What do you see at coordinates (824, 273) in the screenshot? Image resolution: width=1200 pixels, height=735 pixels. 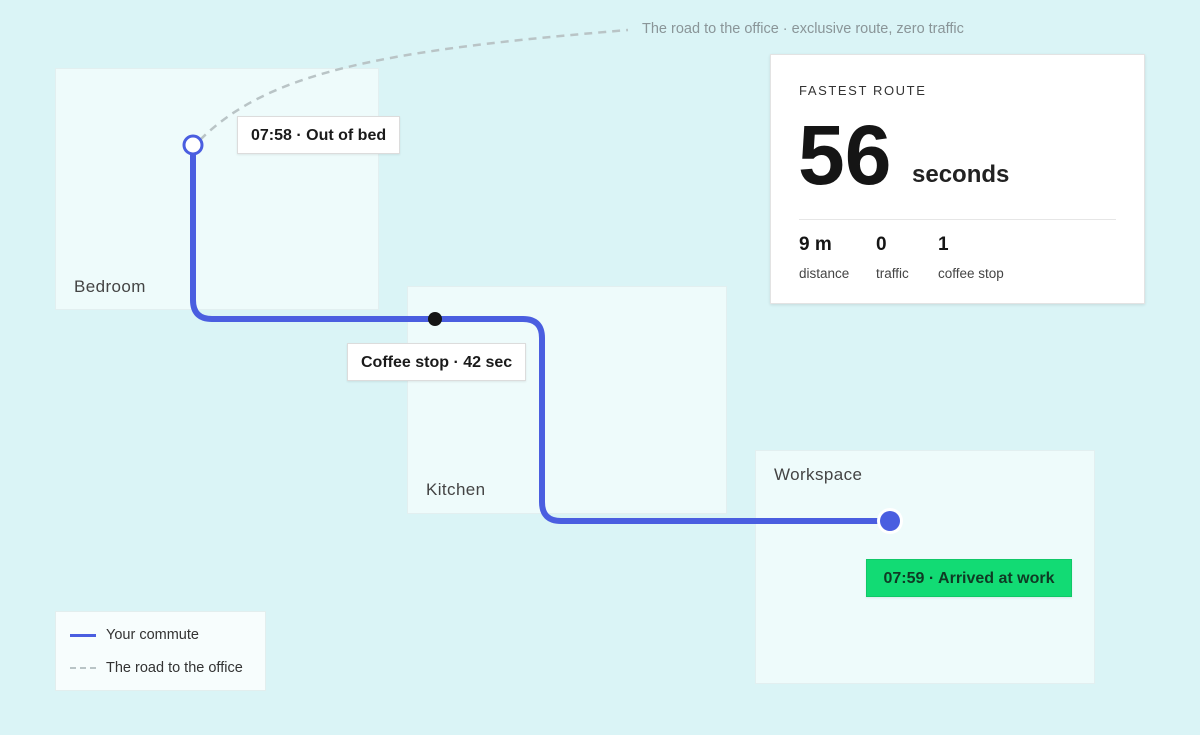 I see `stat-distance-label: distance` at bounding box center [824, 273].